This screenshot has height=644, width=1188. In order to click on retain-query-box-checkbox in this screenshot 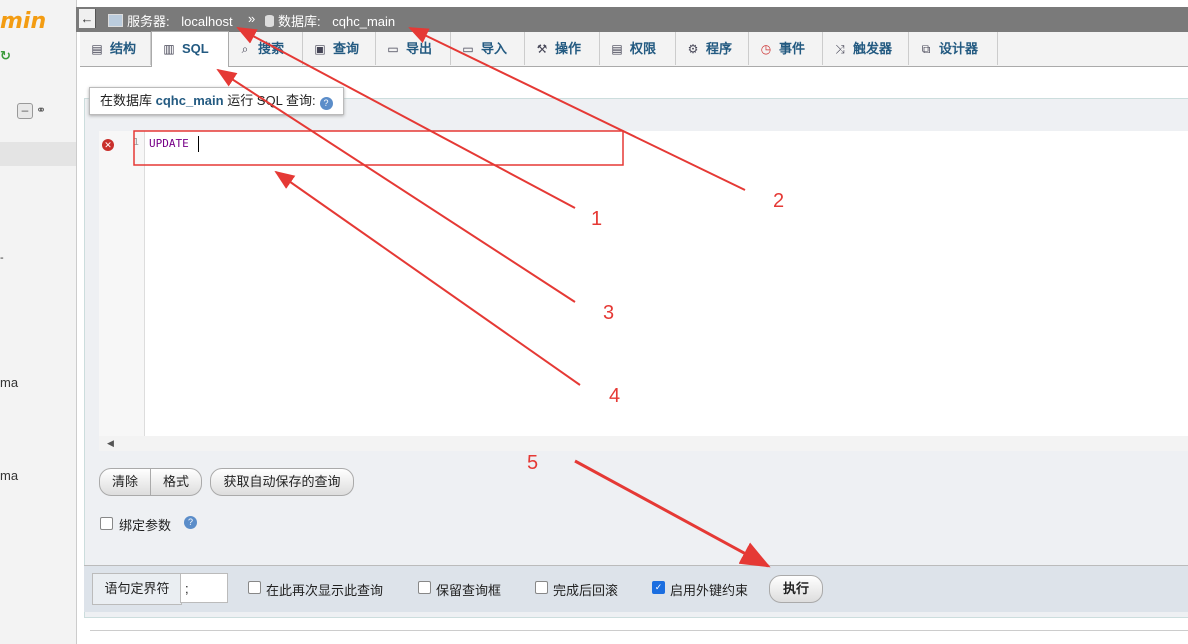, I will do `click(424, 587)`.